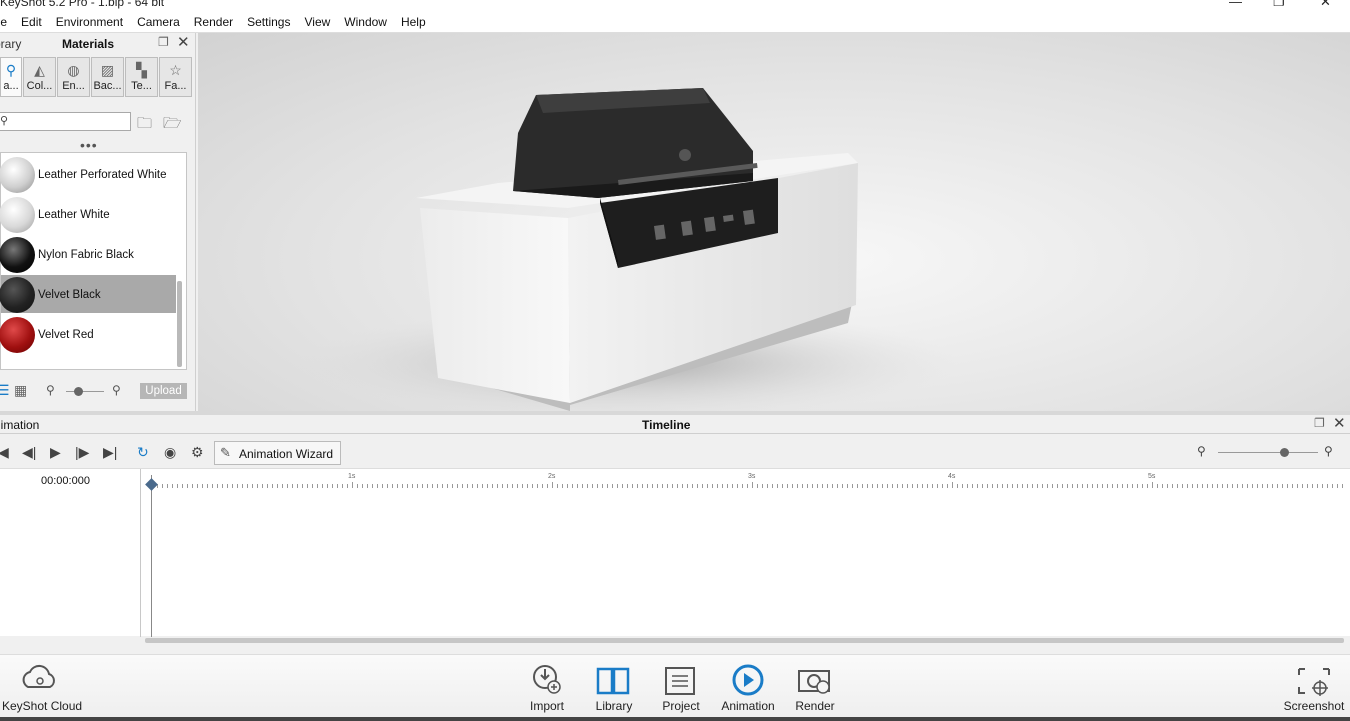 The width and height of the screenshot is (1350, 721). I want to click on list-view-icon: ☰, so click(5, 390).